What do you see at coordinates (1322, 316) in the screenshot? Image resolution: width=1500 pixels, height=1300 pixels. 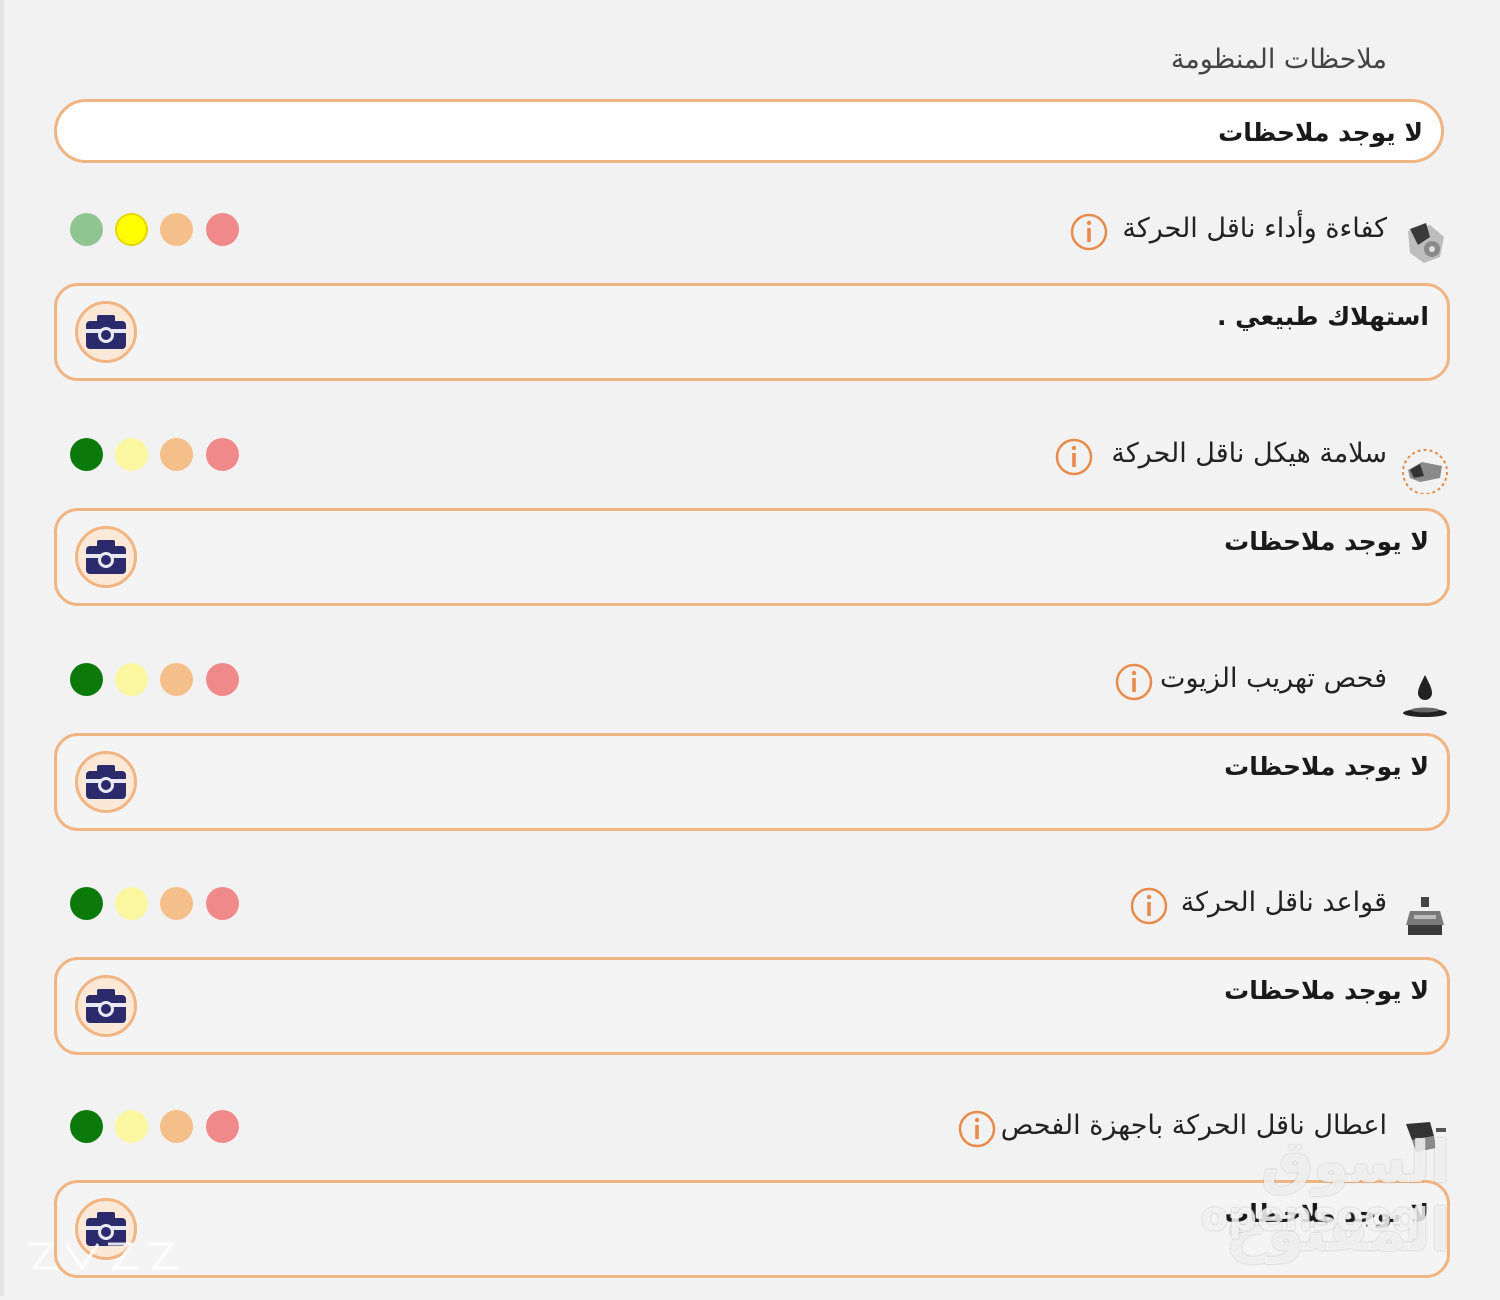 I see `note-text: استهلاك طبيعي .` at bounding box center [1322, 316].